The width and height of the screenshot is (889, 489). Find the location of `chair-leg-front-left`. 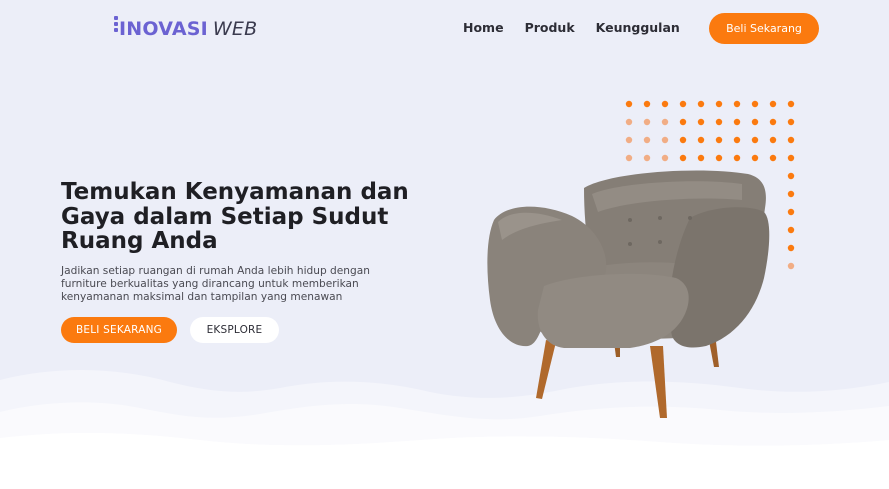

chair-leg-front-left is located at coordinates (546, 369).